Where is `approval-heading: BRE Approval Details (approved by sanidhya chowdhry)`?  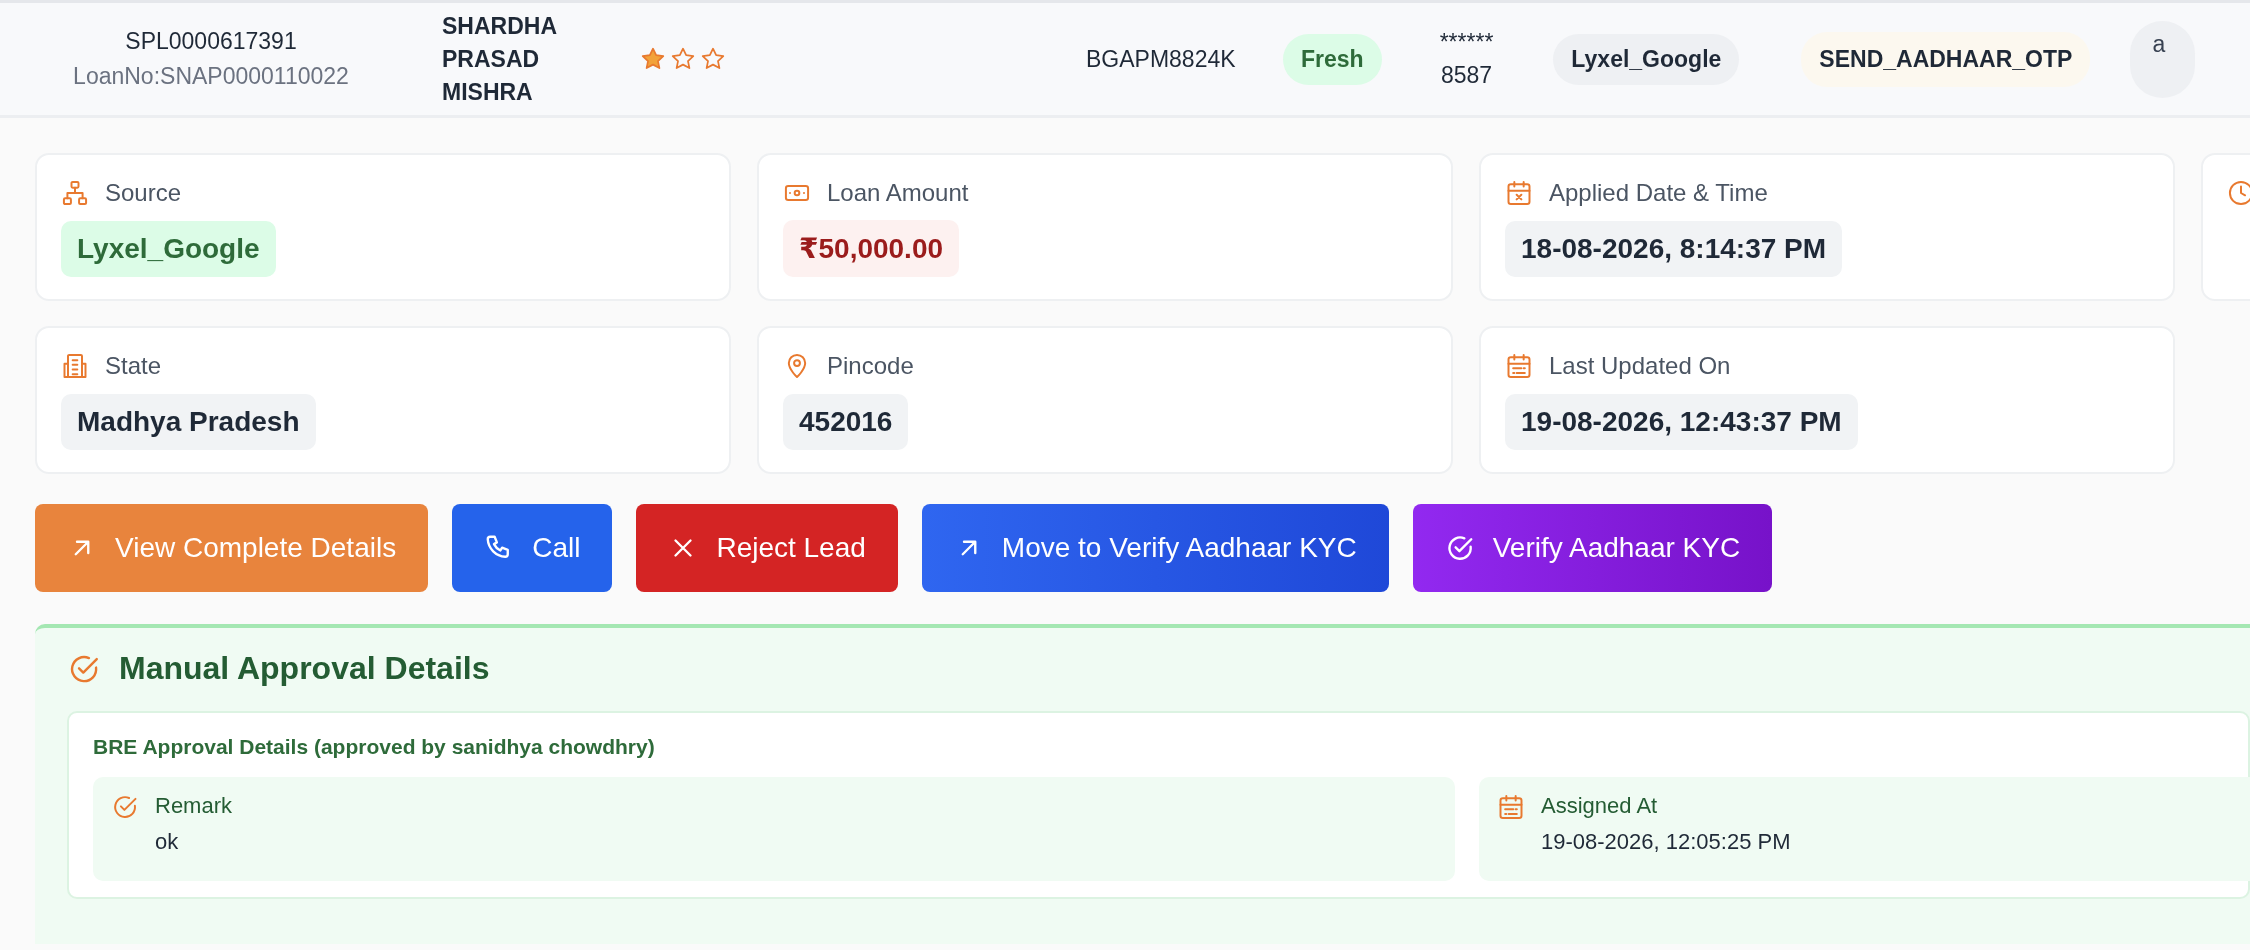 approval-heading: BRE Approval Details (approved by sanidhya chowdhry) is located at coordinates (374, 747).